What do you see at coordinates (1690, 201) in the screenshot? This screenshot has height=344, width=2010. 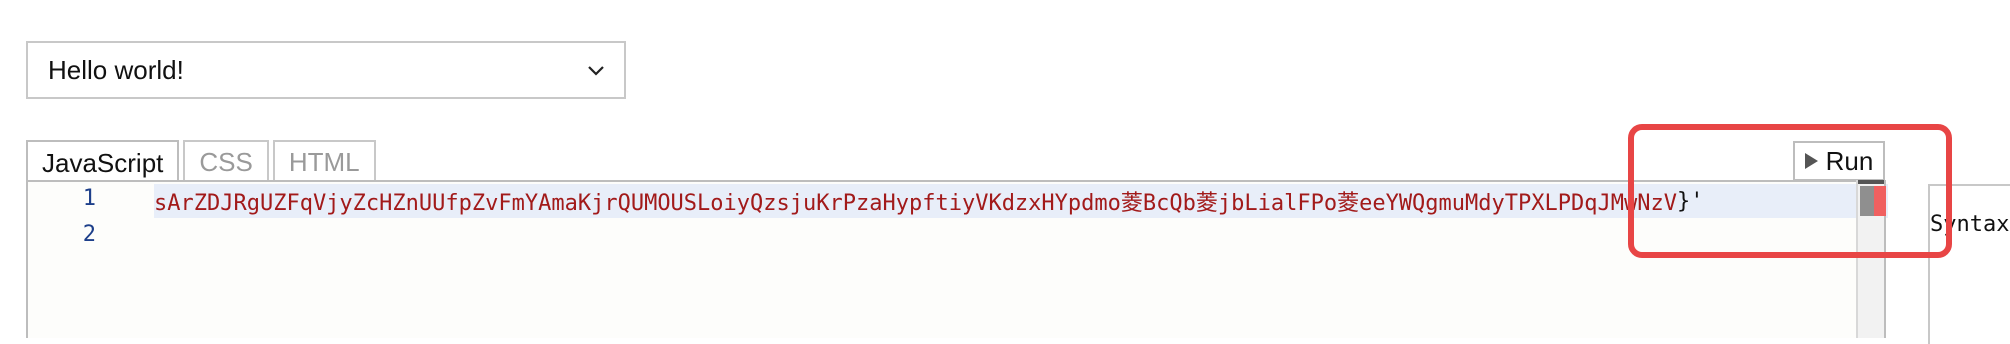 I see `code-tail: }'` at bounding box center [1690, 201].